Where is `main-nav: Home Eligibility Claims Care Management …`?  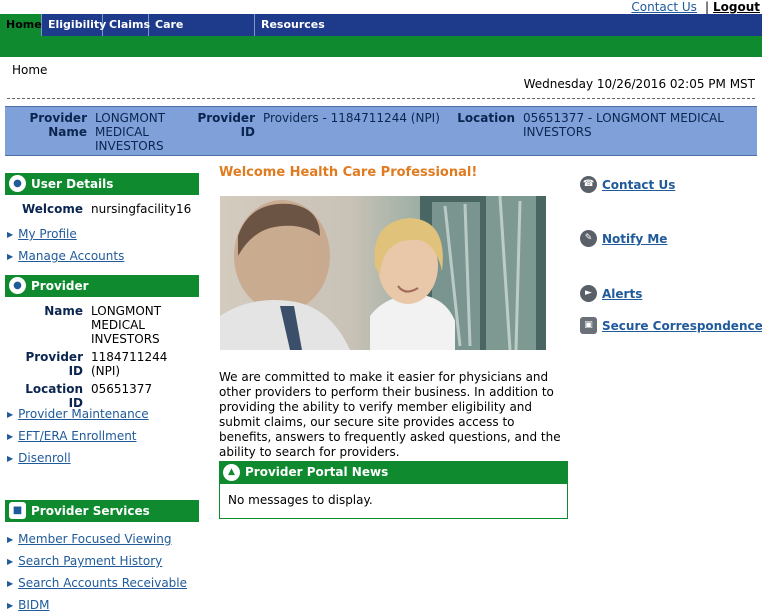 main-nav: Home Eligibility Claims Care Management … is located at coordinates (381, 33).